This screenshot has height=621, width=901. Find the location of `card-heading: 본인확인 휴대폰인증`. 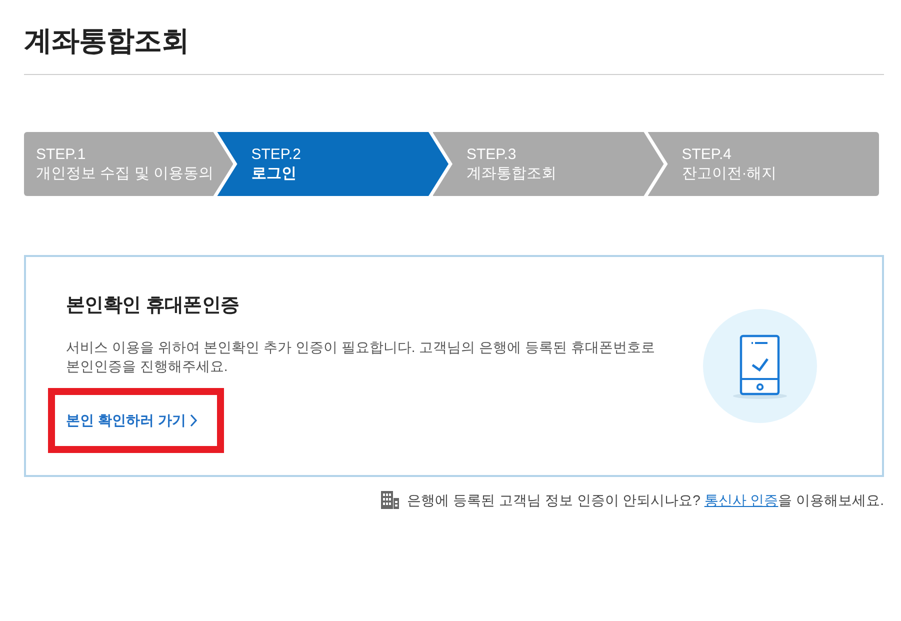

card-heading: 본인확인 휴대폰인증 is located at coordinates (153, 306).